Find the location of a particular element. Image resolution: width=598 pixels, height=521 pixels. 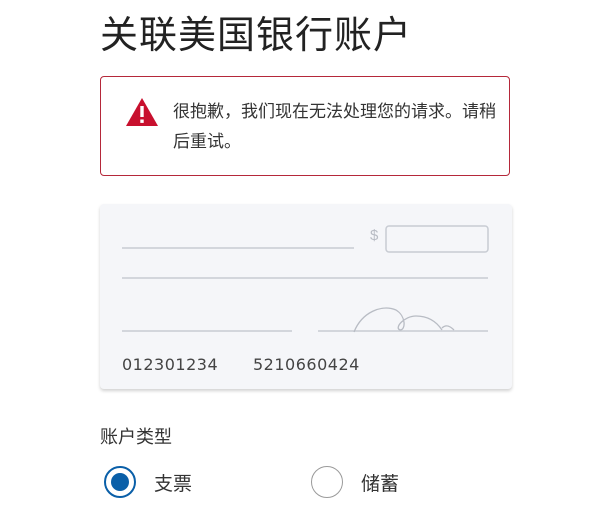

warning-icon is located at coordinates (142, 112).